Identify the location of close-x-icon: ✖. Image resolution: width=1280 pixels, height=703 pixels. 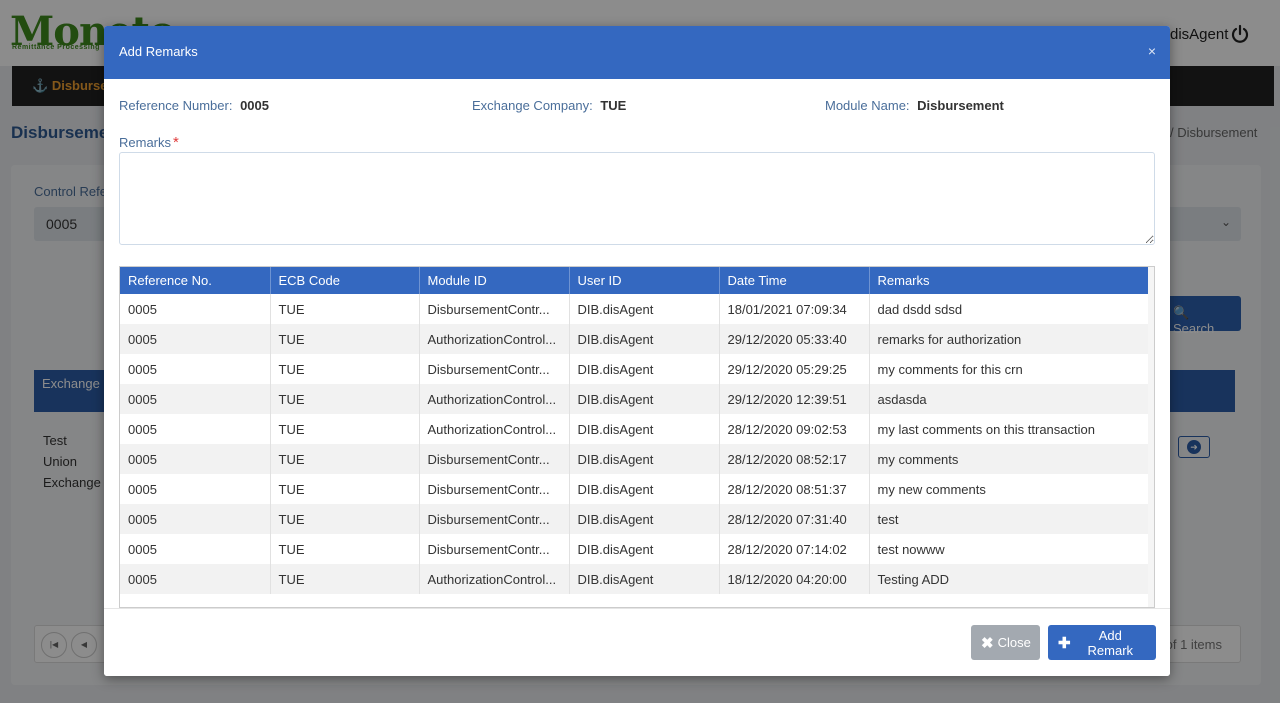
(987, 643).